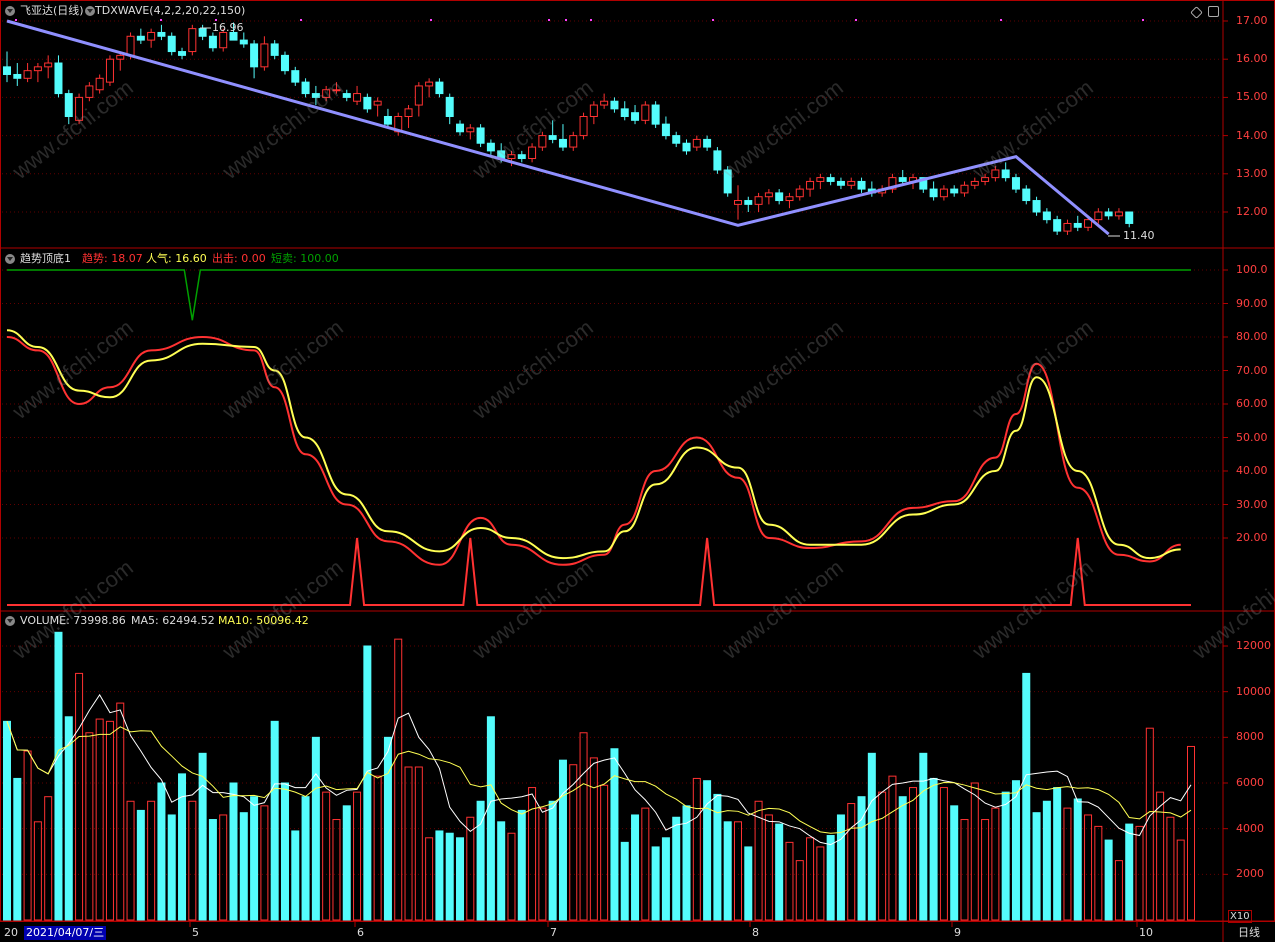 Image resolution: width=1275 pixels, height=942 pixels. What do you see at coordinates (1252, 336) in the screenshot?
I see `trend-y-tick-label: 80.00` at bounding box center [1252, 336].